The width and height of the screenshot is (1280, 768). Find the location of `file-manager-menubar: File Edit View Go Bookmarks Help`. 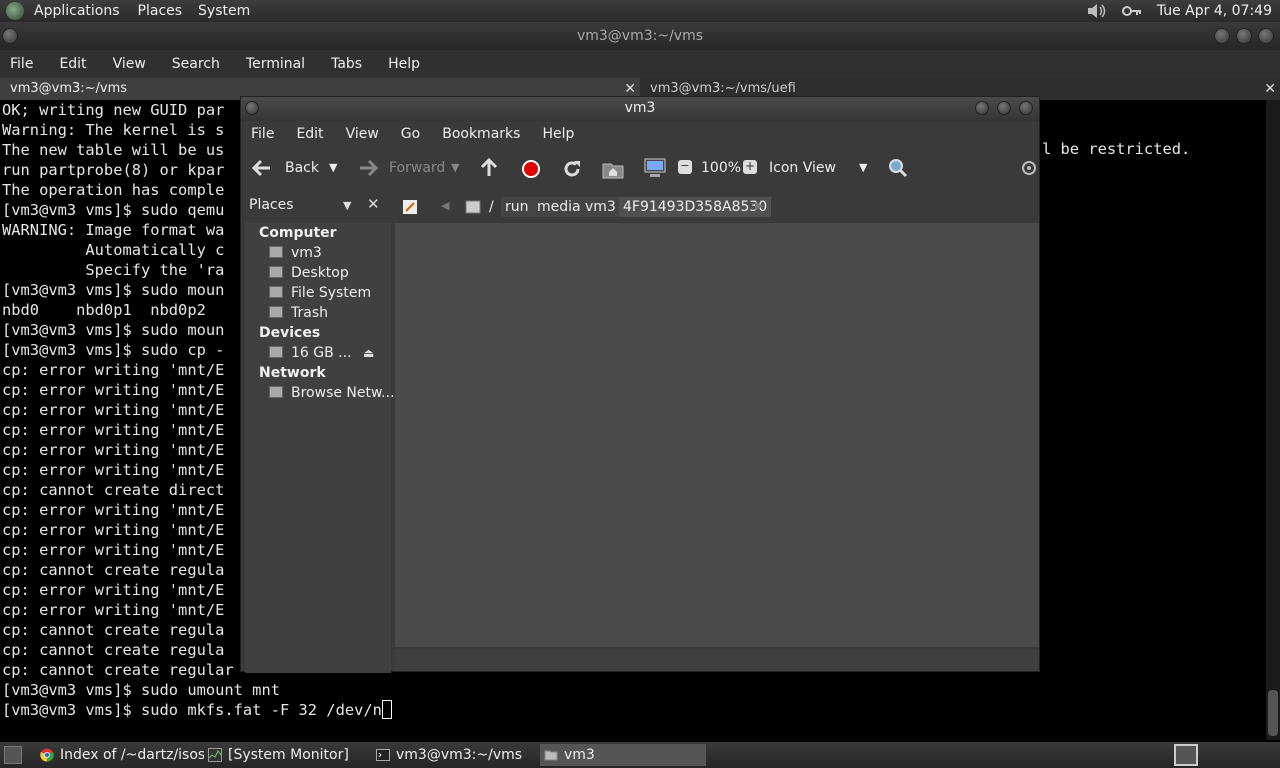

file-manager-menubar: File Edit View Go Bookmarks Help is located at coordinates (640, 134).